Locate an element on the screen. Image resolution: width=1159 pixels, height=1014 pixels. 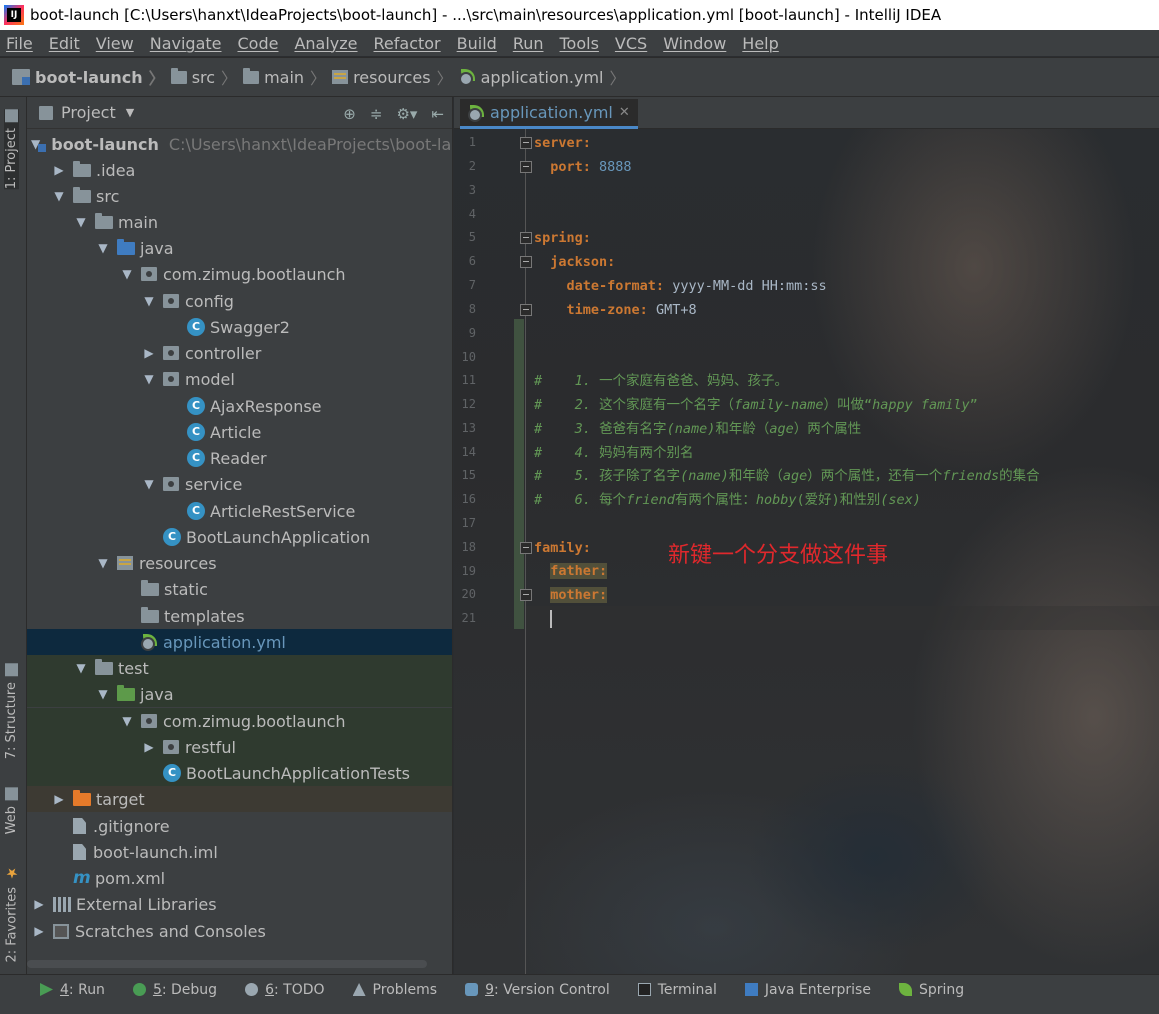
code-line-8: time-zone: GMT+8 is located at coordinates (615, 310).